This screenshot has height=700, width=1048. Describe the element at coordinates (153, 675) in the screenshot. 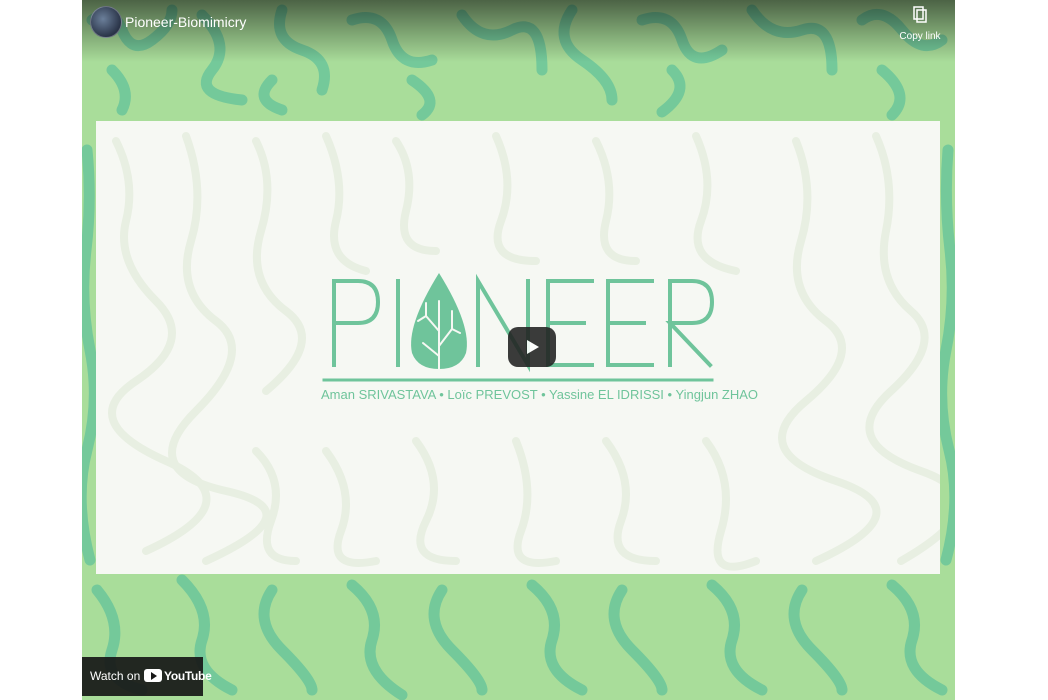

I see `youtube-logo-icon` at that location.